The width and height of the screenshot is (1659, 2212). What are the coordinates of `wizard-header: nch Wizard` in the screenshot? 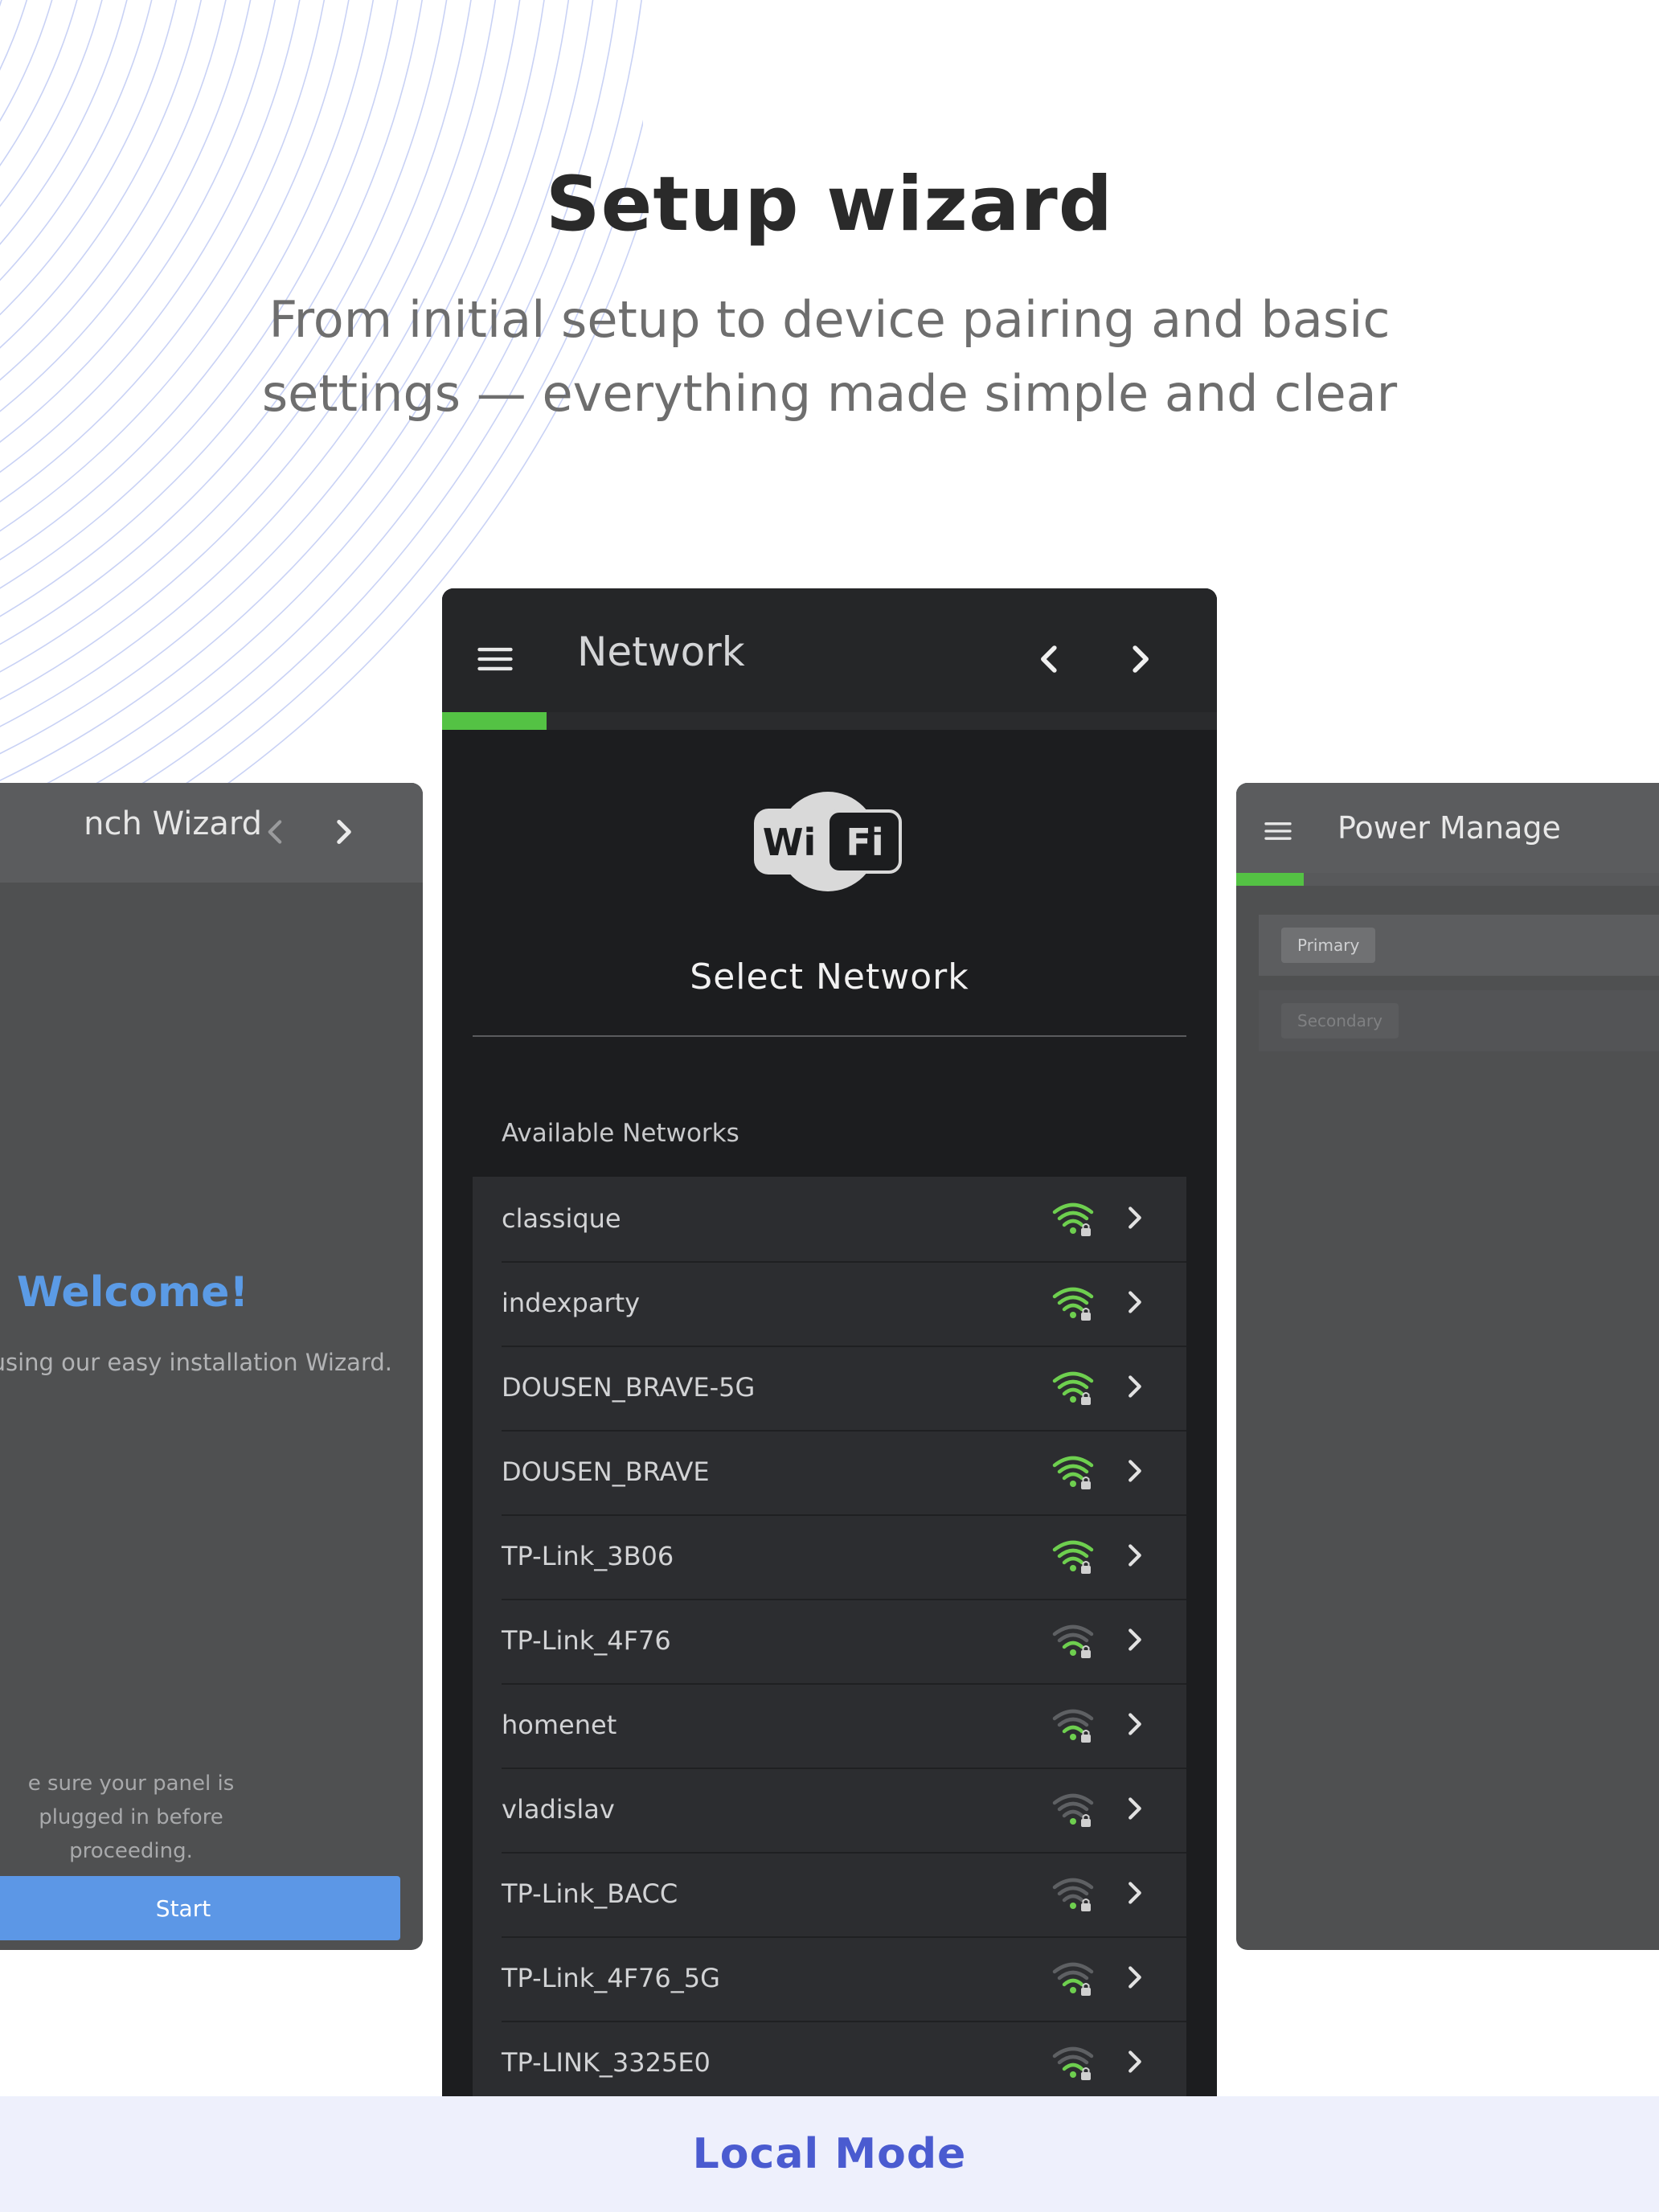 It's located at (211, 833).